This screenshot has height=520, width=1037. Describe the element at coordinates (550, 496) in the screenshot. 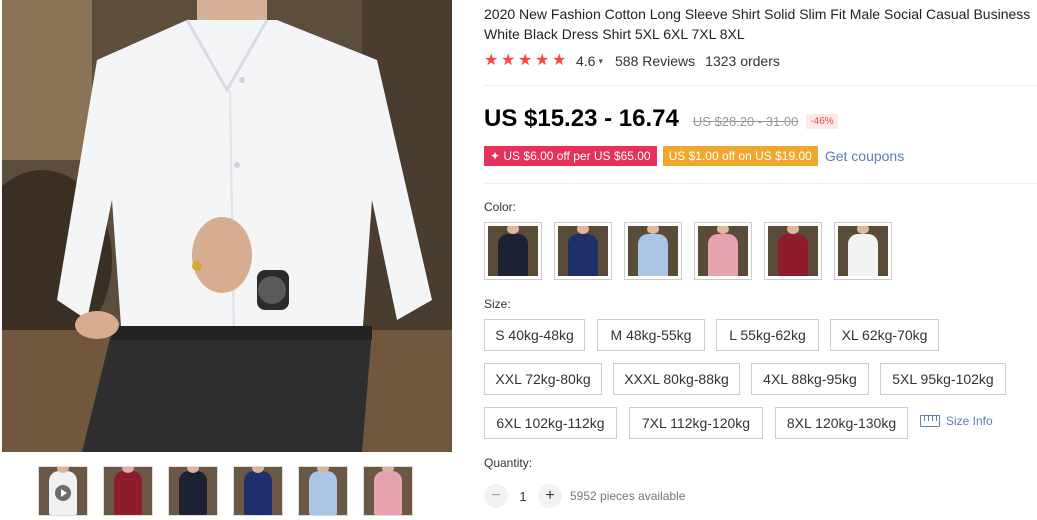

I see `increase-quantity-button: +` at that location.